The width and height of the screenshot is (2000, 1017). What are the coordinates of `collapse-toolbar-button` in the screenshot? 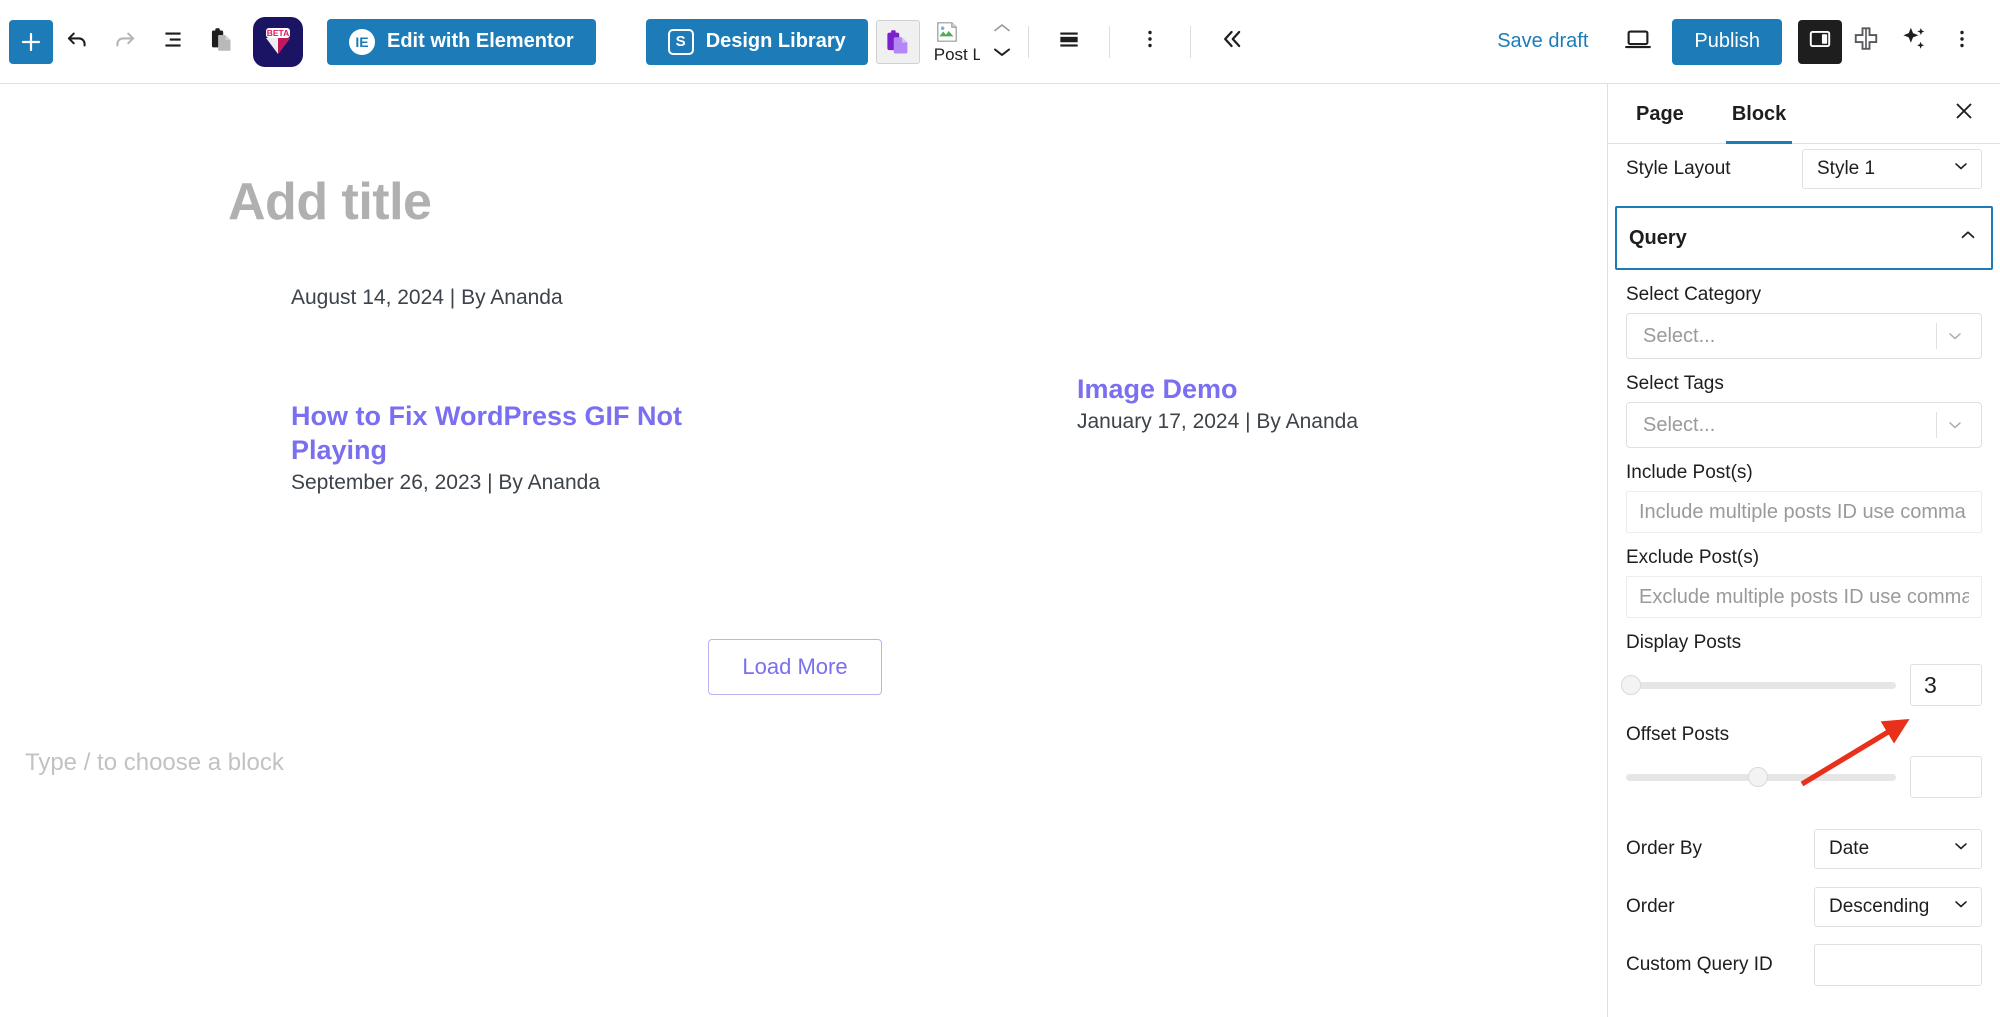 It's located at (1231, 42).